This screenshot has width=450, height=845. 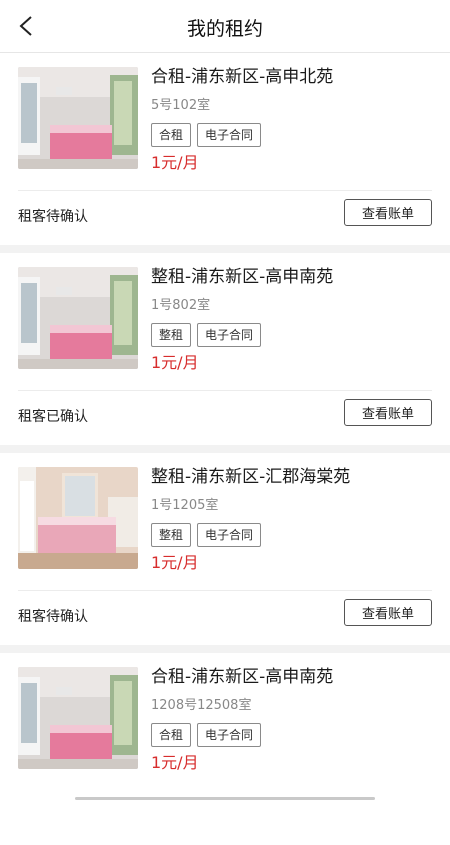 What do you see at coordinates (181, 305) in the screenshot?
I see `room-number: 1号802室` at bounding box center [181, 305].